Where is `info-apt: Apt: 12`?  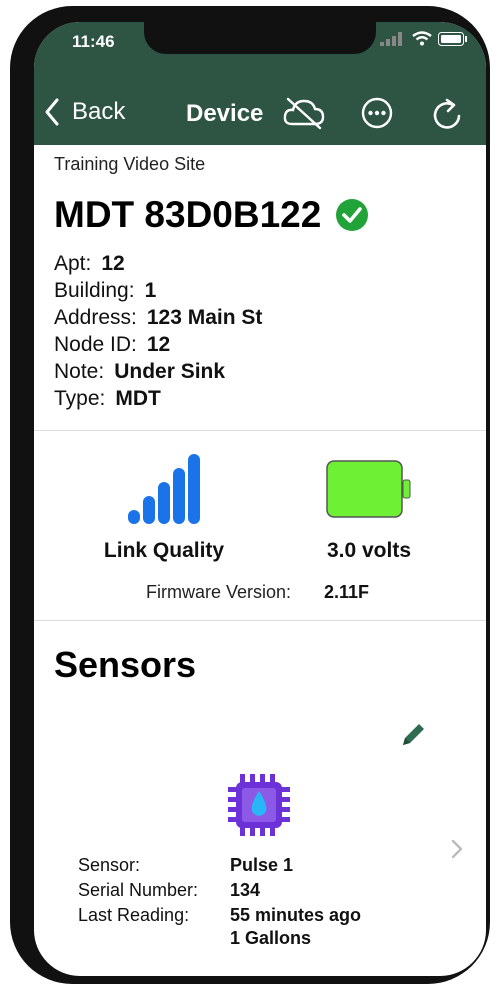
info-apt: Apt: 12 is located at coordinates (89, 264).